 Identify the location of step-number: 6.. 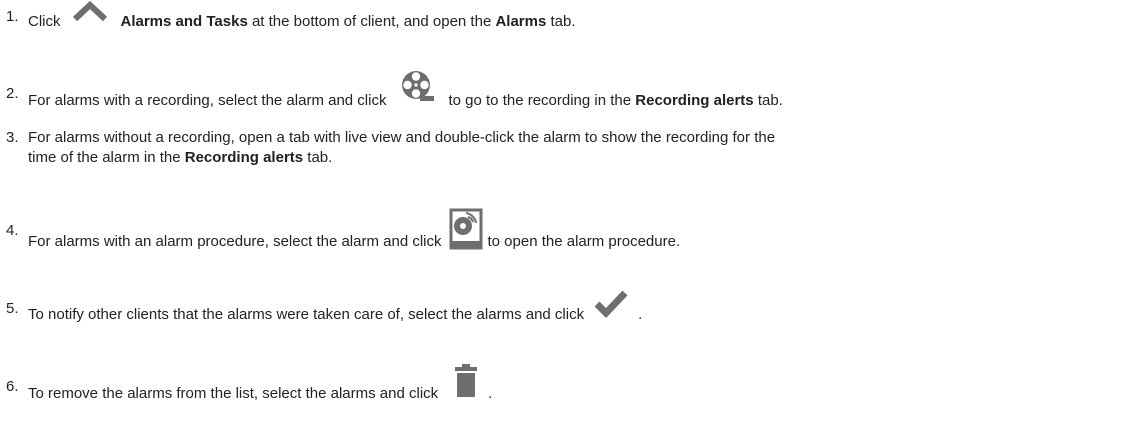
(12, 386).